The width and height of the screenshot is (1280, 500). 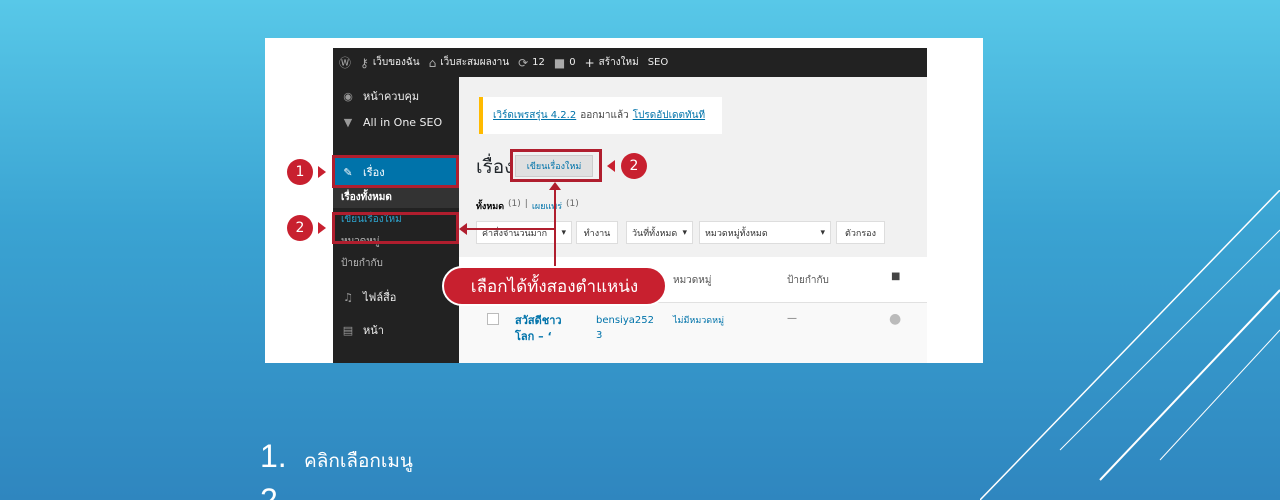 What do you see at coordinates (348, 96) in the screenshot?
I see `dashboard-icon: ◉` at bounding box center [348, 96].